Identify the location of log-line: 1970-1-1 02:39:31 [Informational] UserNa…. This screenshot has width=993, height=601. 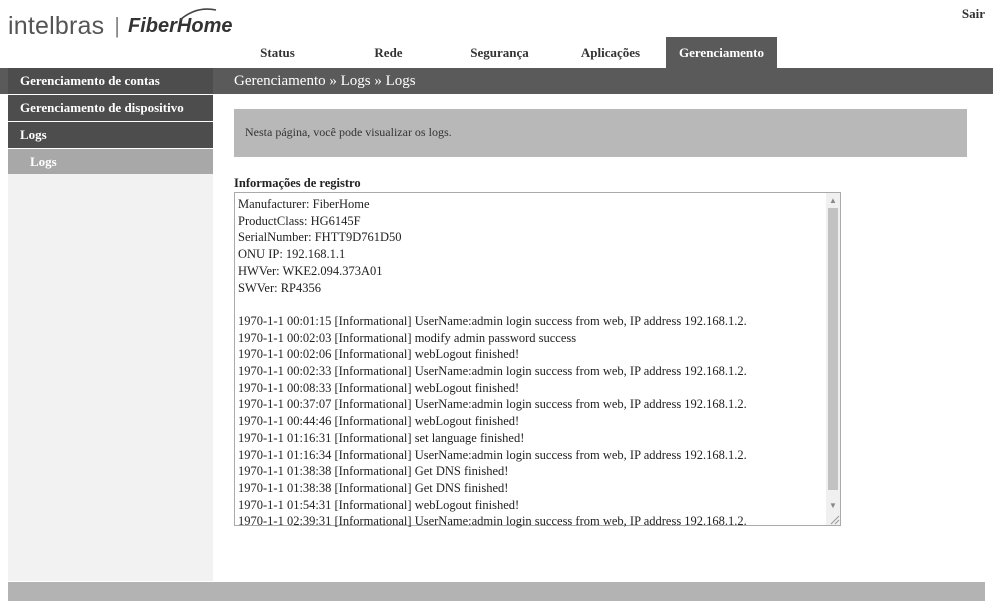
(492, 521).